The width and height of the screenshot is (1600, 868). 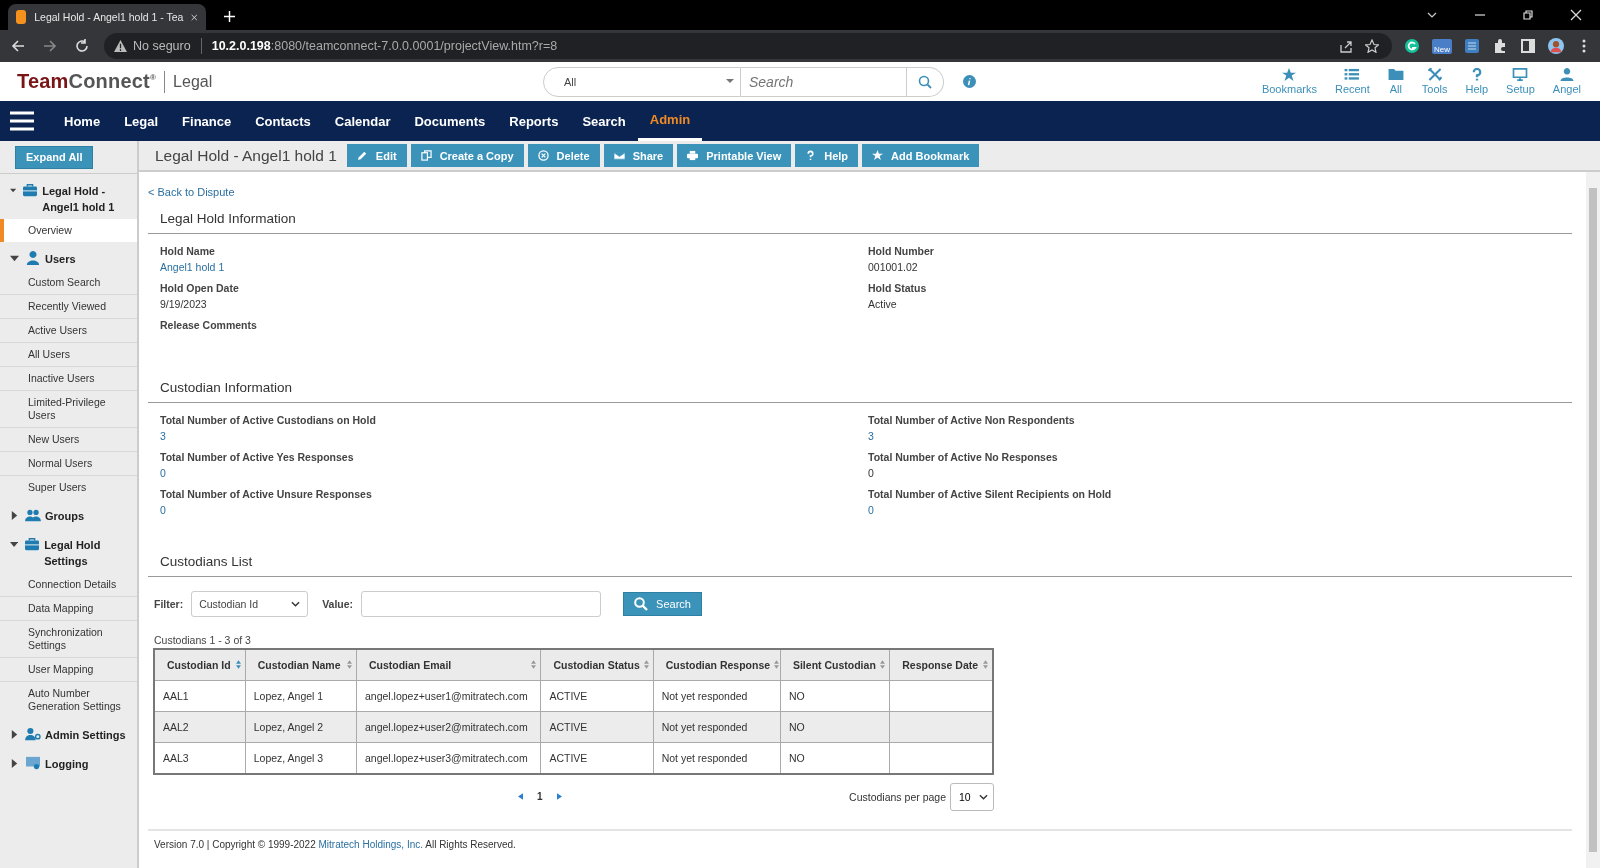 I want to click on footer-text: Version 7.0 | Copyright © 1999-2022 Mitratech Holdings, Inc. All Rights Reserved., so click(x=860, y=839).